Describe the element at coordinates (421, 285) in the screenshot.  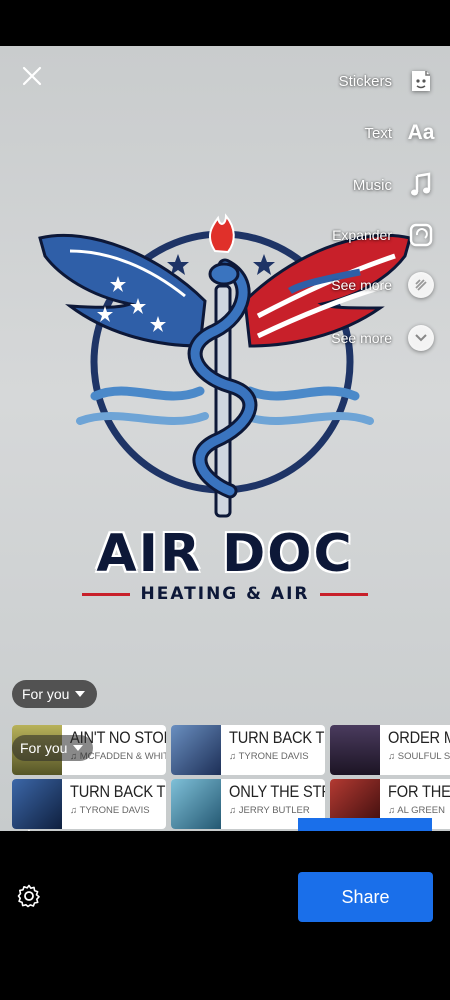
I see `see-more-icon` at that location.